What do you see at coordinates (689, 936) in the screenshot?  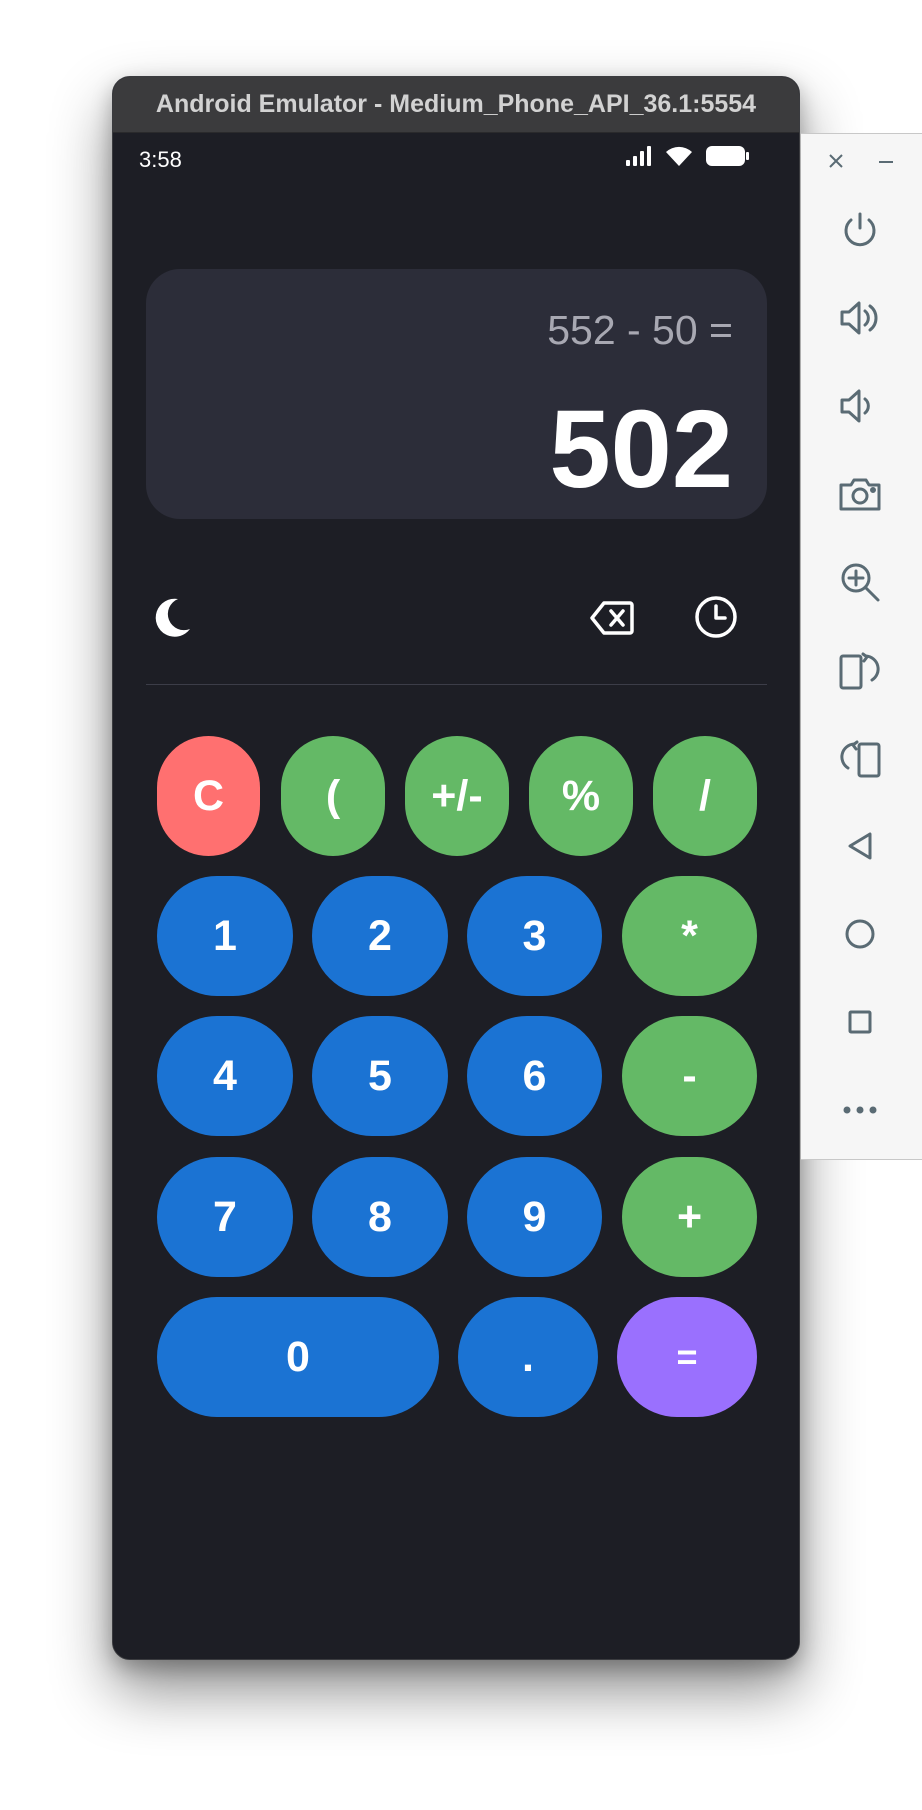 I see `multiply-button: *` at bounding box center [689, 936].